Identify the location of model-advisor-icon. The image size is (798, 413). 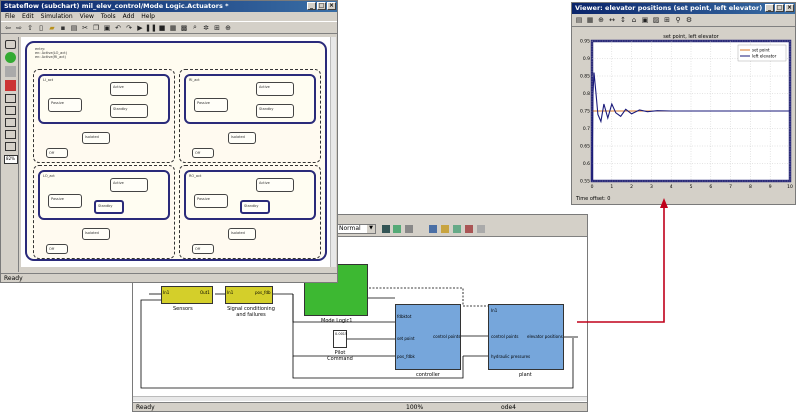
(457, 229).